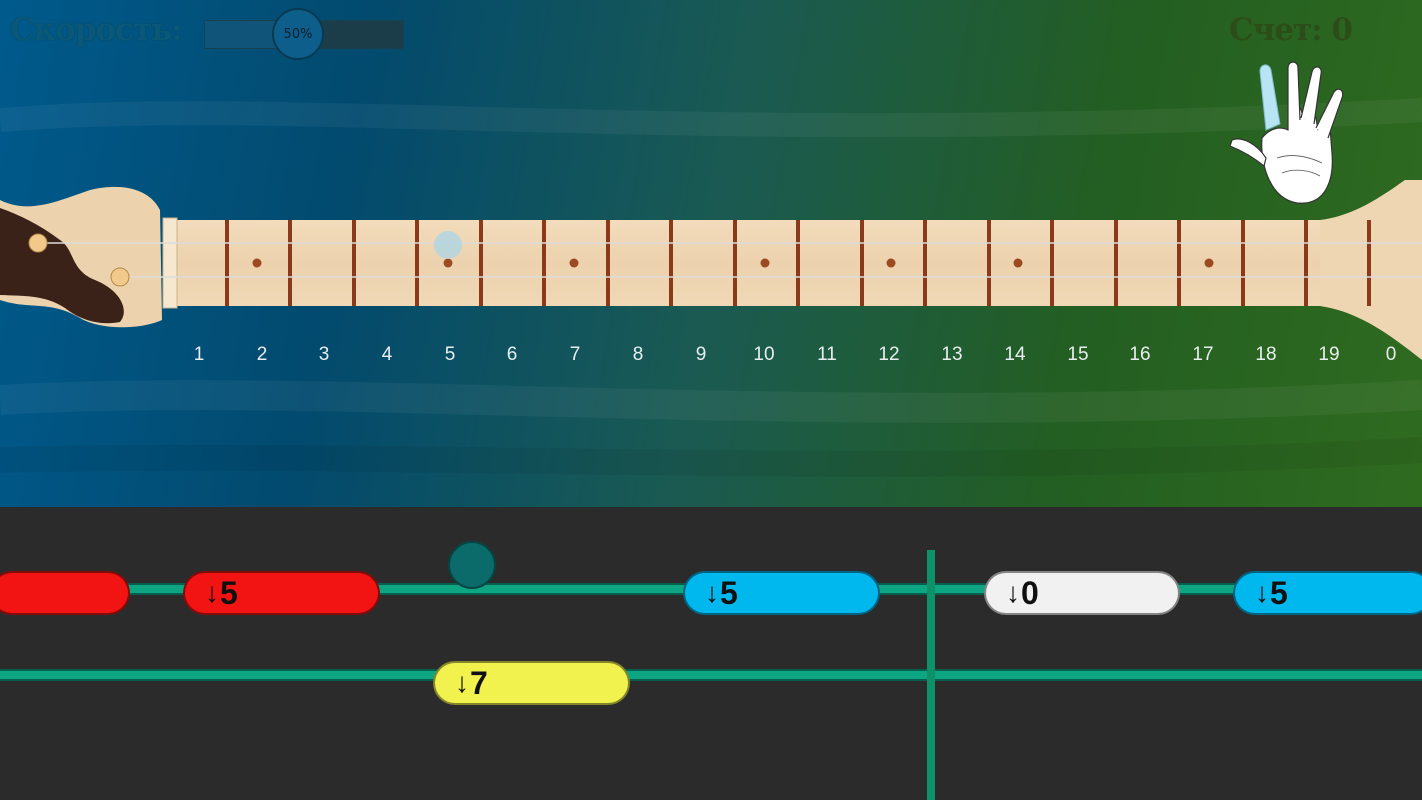 This screenshot has height=800, width=1422. I want to click on fret-number: 16, so click(1140, 354).